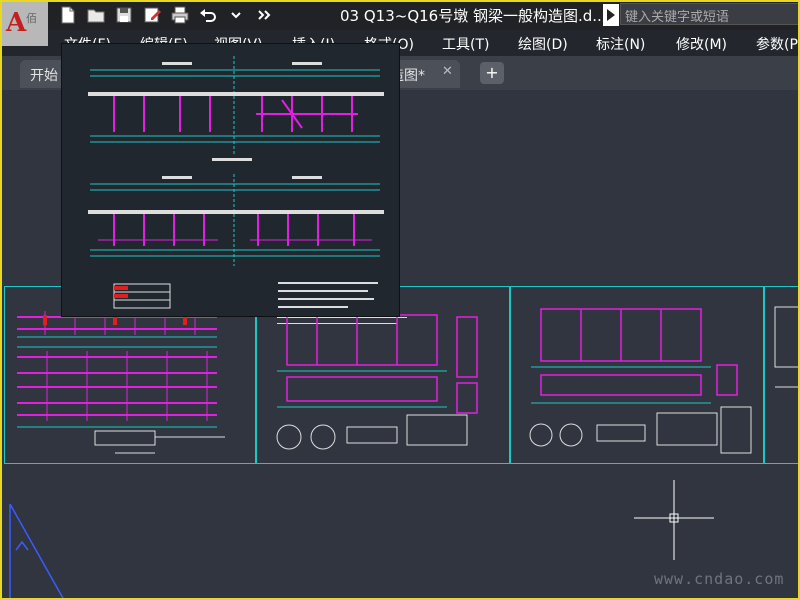 The image size is (800, 600). What do you see at coordinates (31, 18) in the screenshot?
I see `logo-watermark: 佰` at bounding box center [31, 18].